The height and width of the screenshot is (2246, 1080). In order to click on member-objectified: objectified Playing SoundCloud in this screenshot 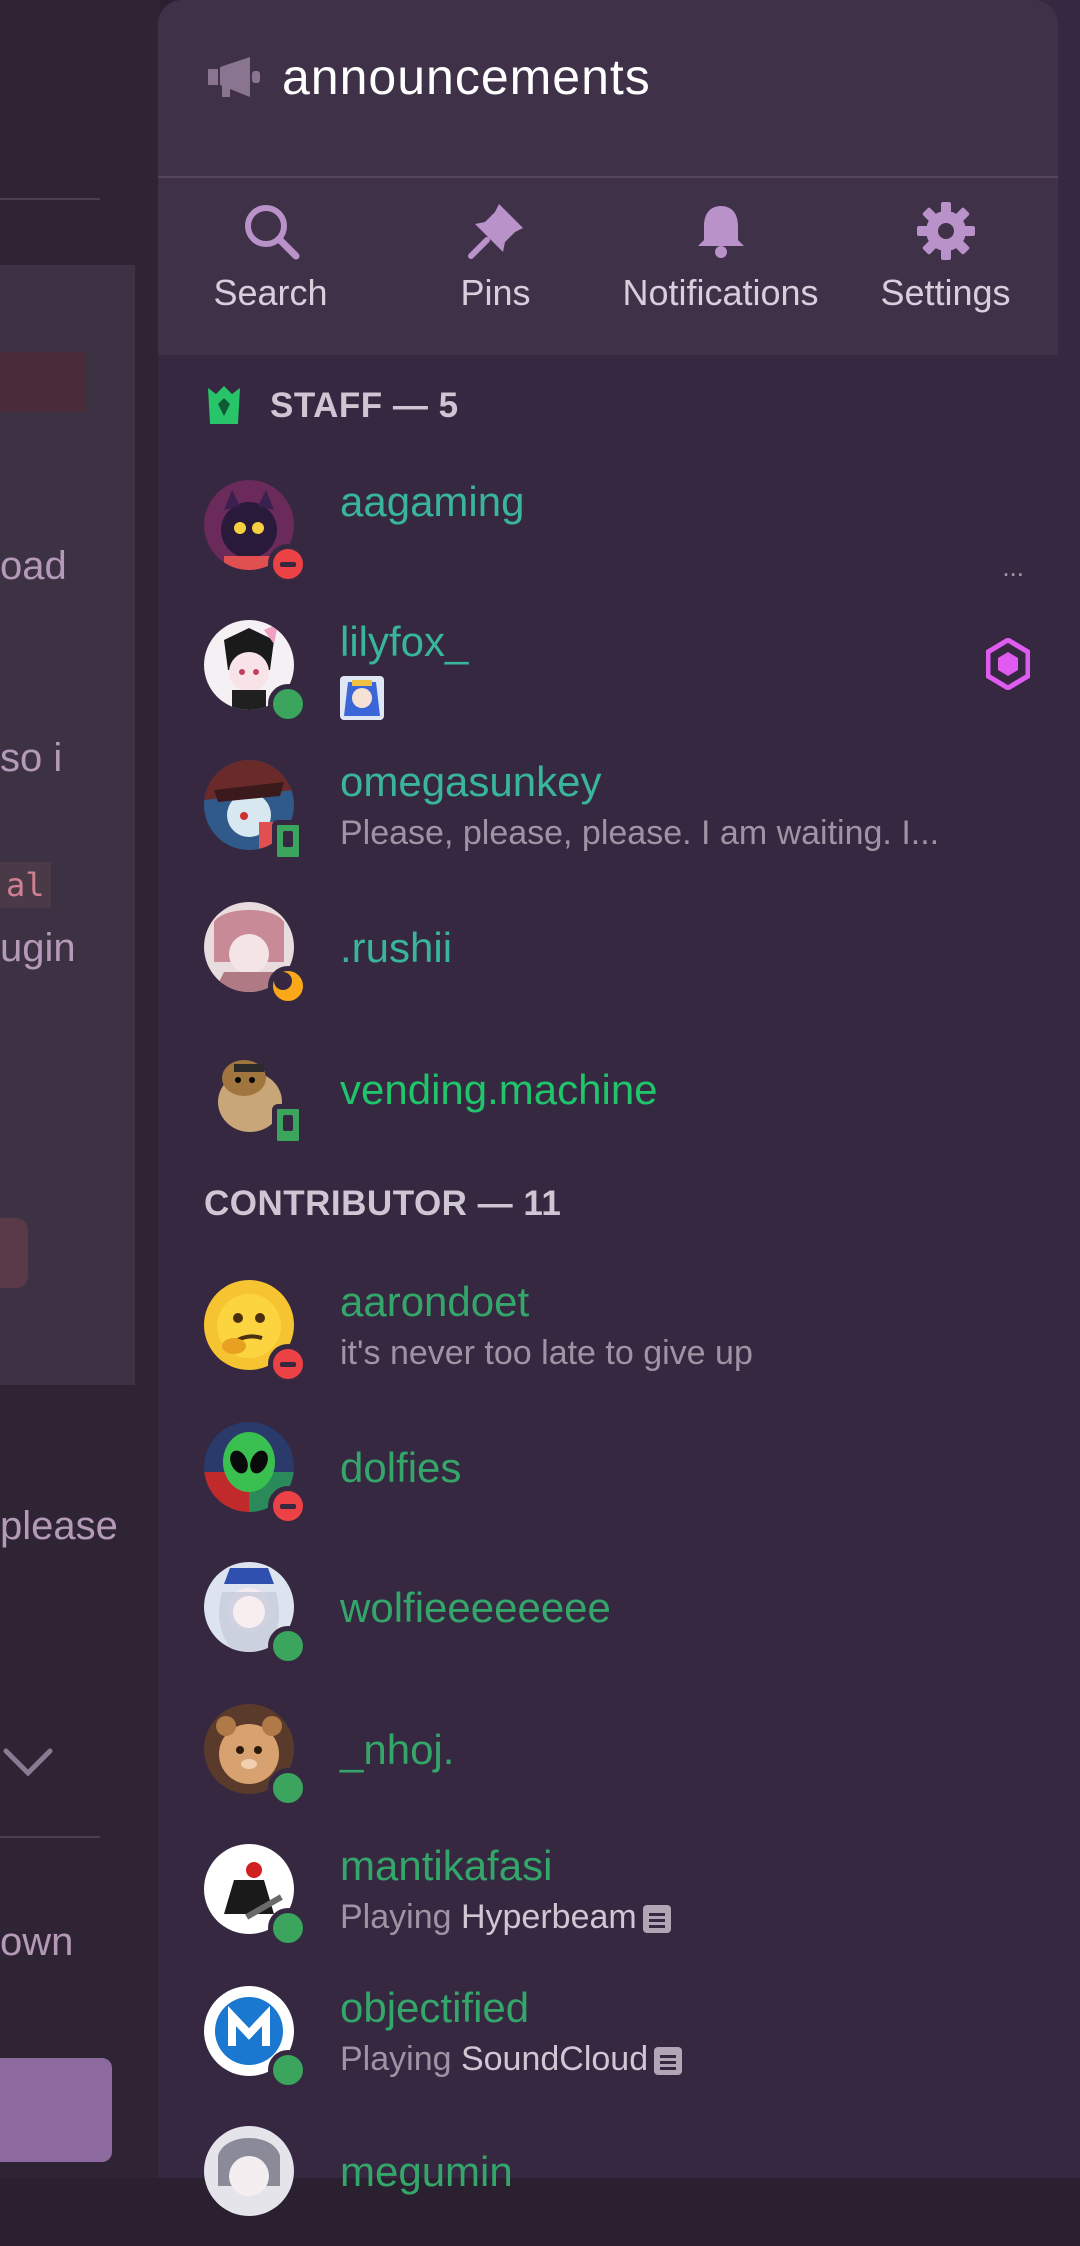, I will do `click(629, 2045)`.